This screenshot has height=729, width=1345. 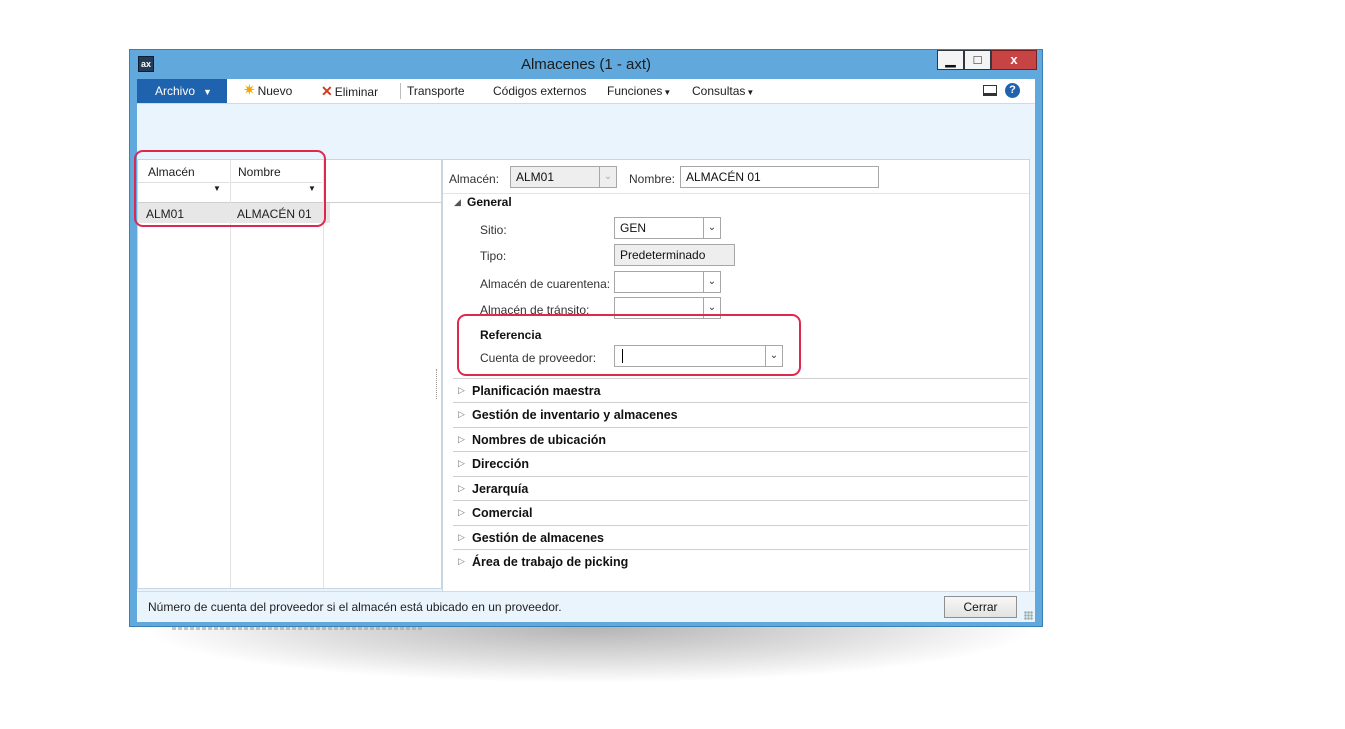 What do you see at coordinates (977, 60) in the screenshot?
I see `maximize-button: □` at bounding box center [977, 60].